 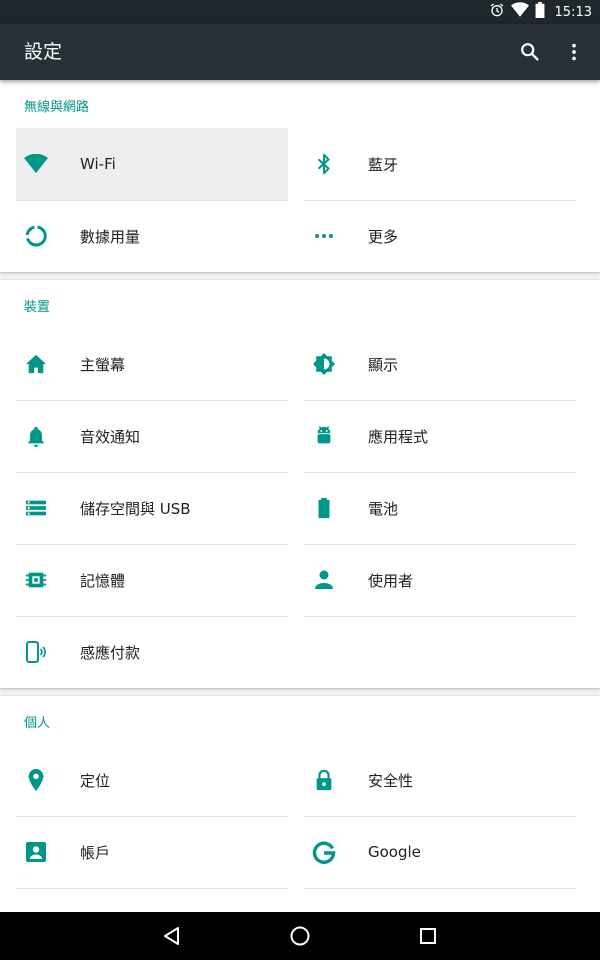 I want to click on settings-item-home: 主螢幕, so click(x=152, y=364).